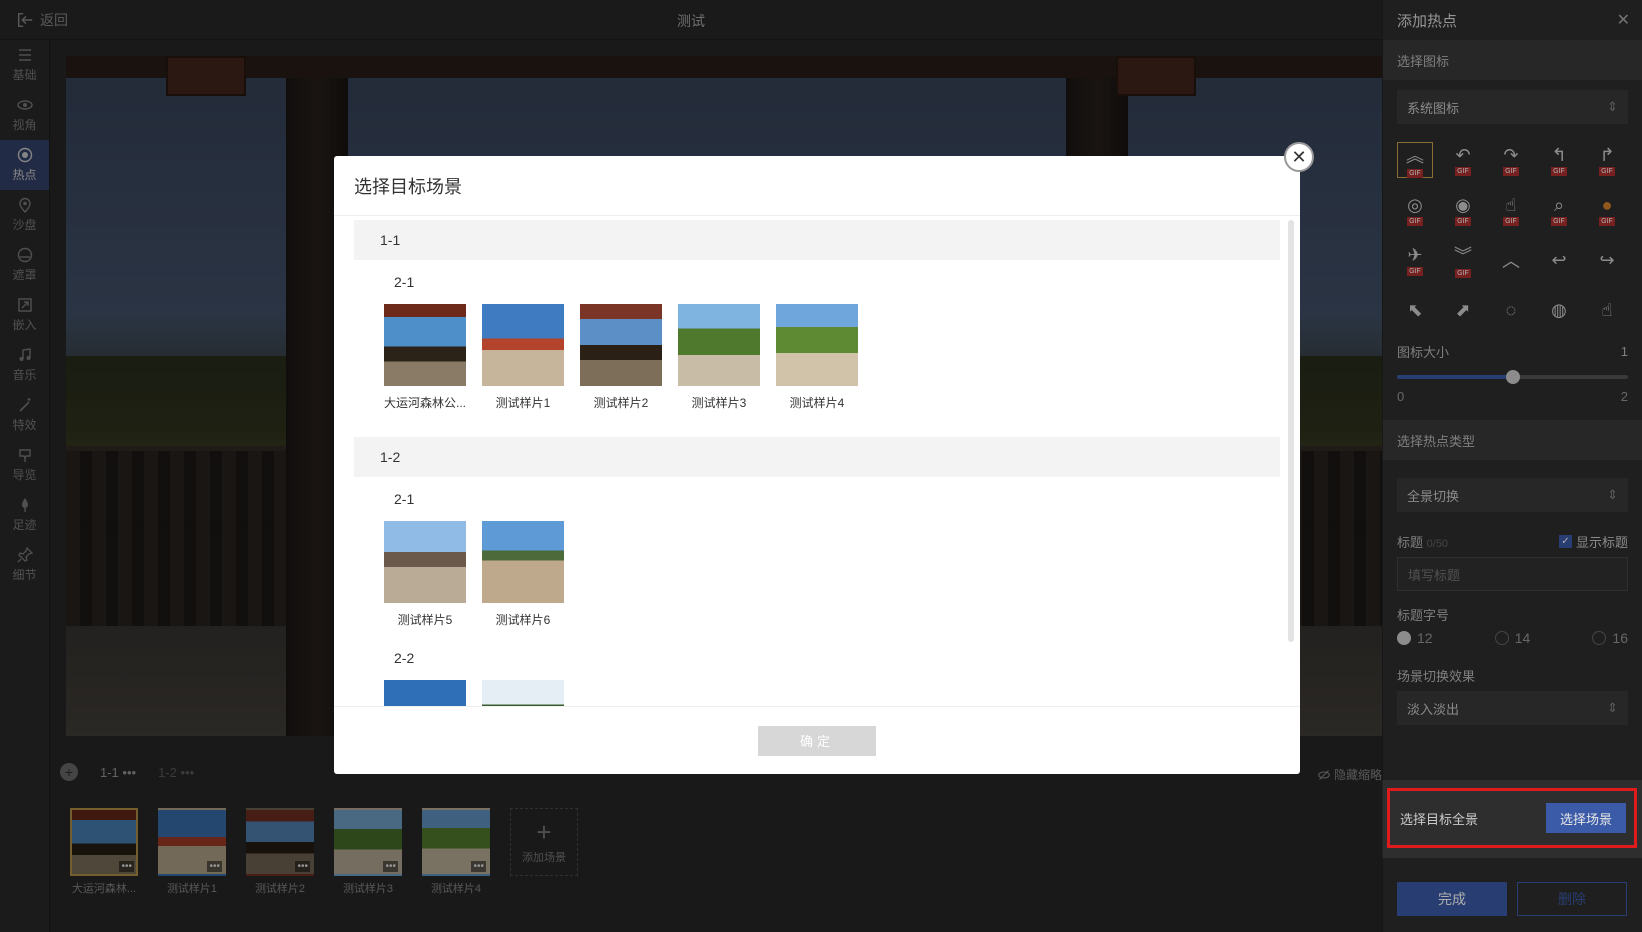  I want to click on scene-option: 测试样片2, so click(621, 357).